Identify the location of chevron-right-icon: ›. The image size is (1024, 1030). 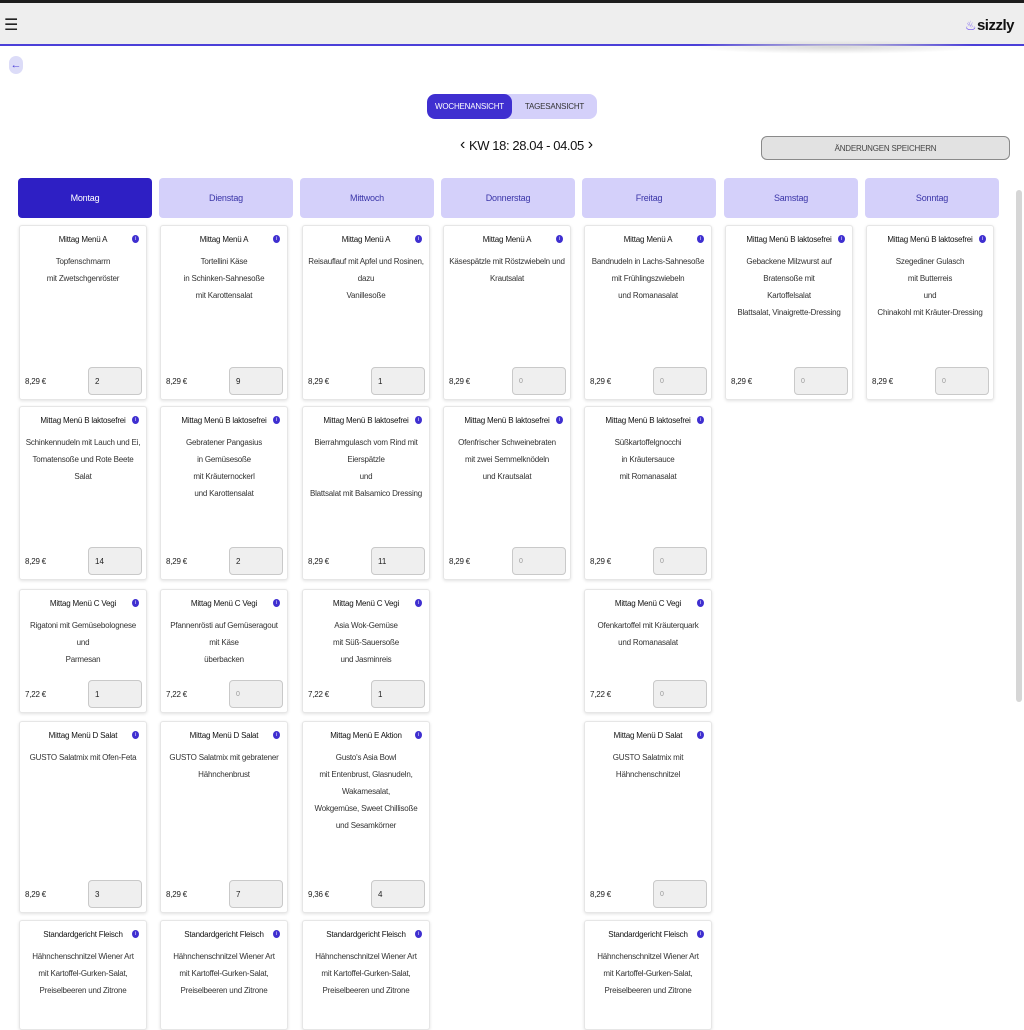
(590, 145).